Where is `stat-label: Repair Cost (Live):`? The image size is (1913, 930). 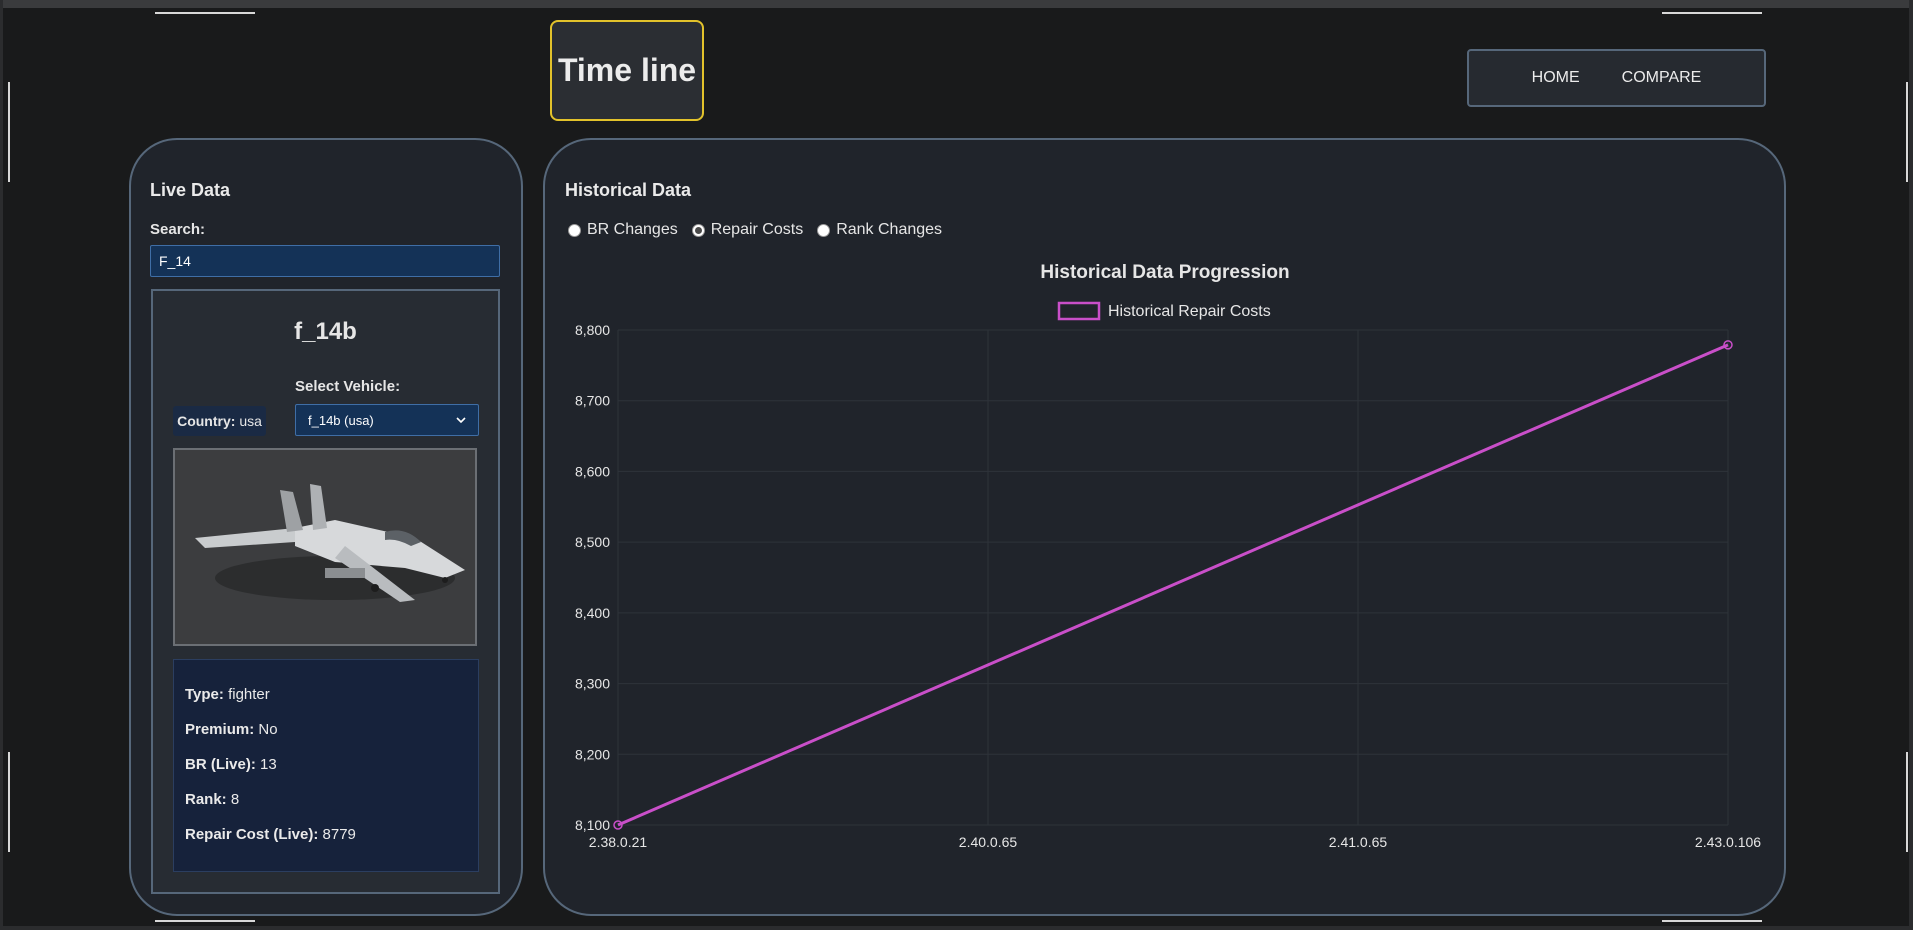
stat-label: Repair Cost (Live): is located at coordinates (252, 834).